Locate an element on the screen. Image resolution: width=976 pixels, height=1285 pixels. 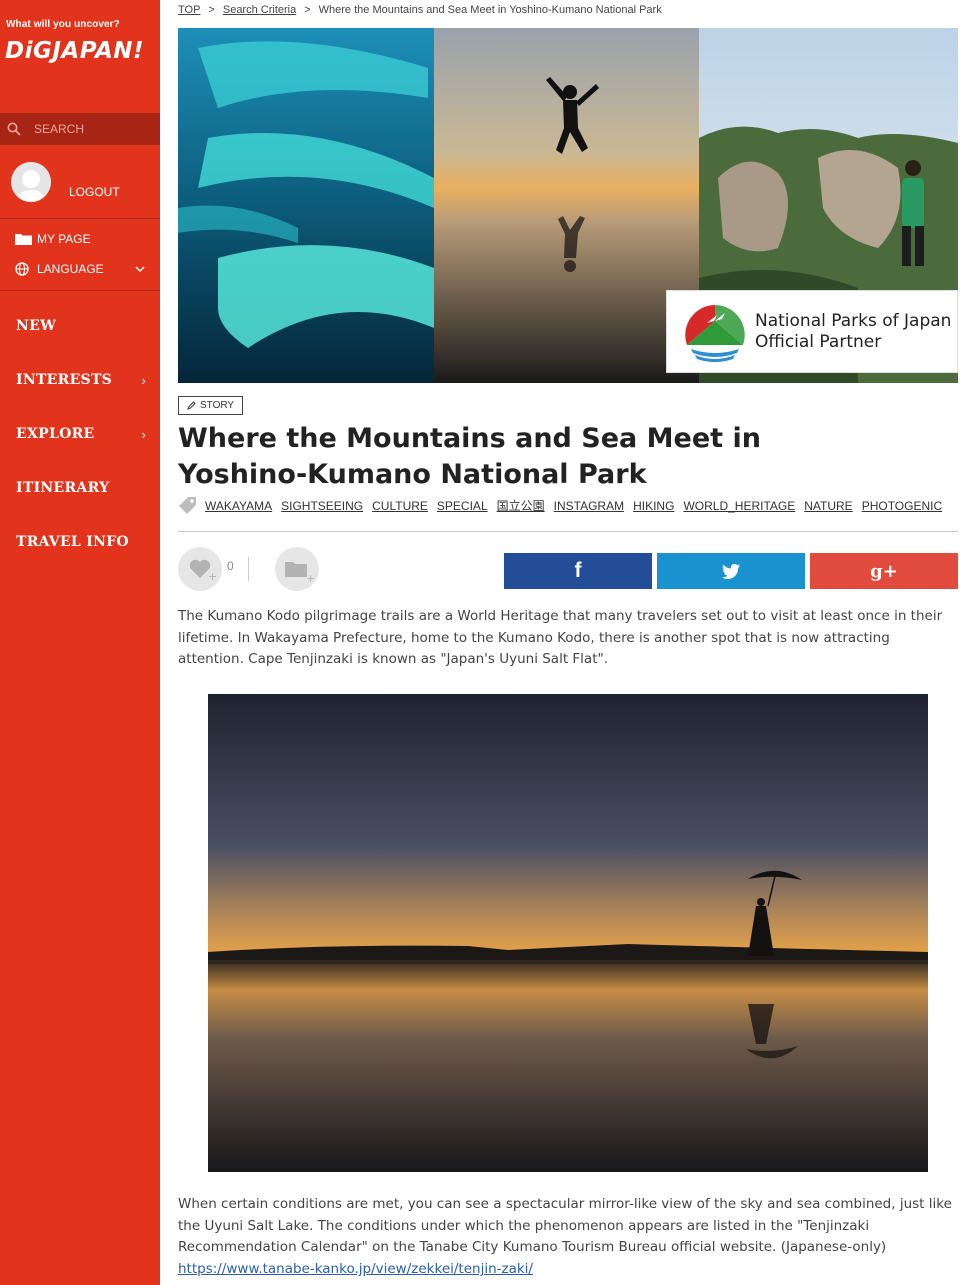
language-label: LANGUAGE is located at coordinates (70, 269).